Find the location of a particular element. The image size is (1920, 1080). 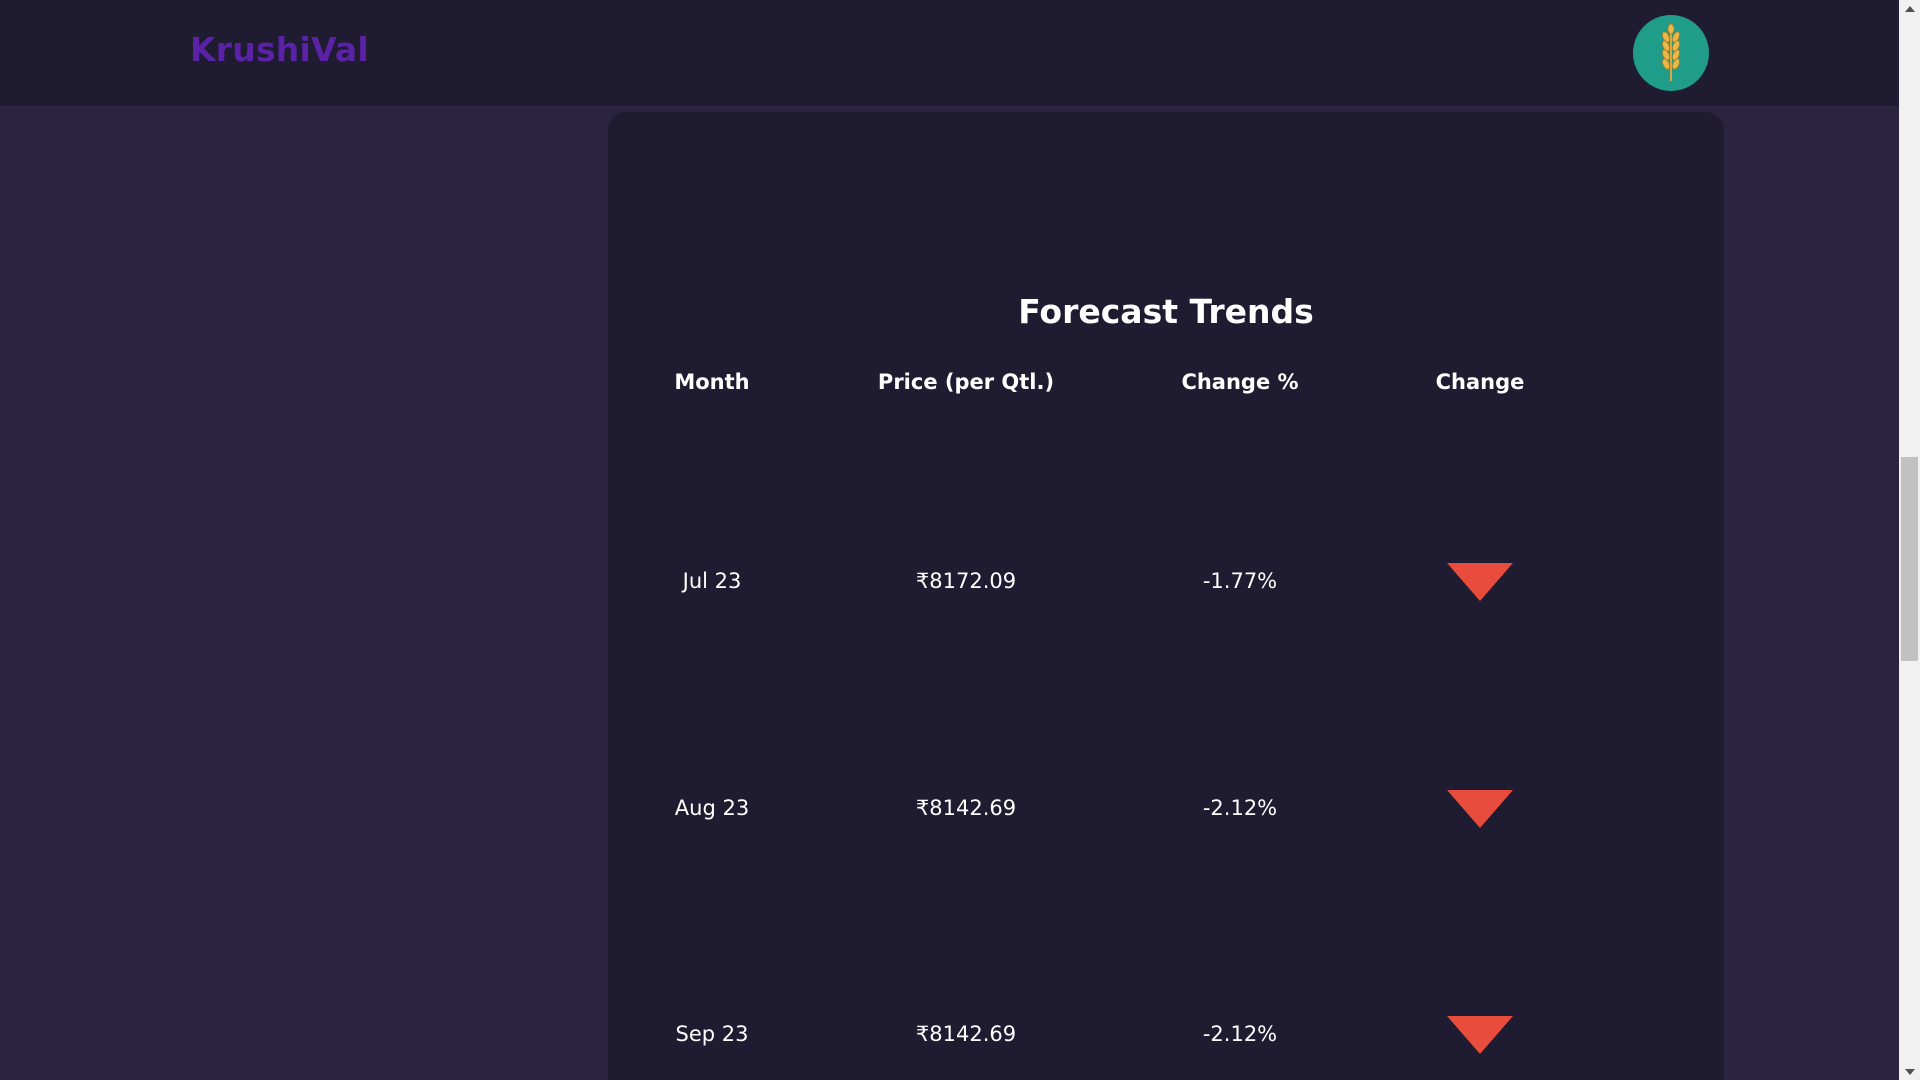

row-1-change is located at coordinates (1480, 582).